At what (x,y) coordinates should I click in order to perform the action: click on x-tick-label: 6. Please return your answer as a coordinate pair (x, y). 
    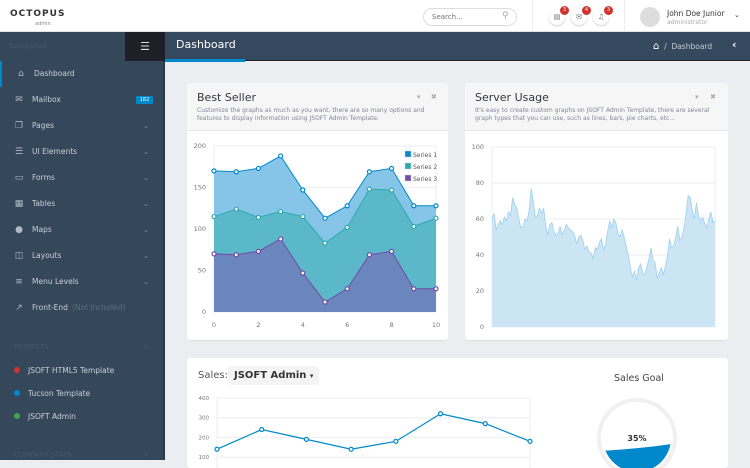
    Looking at the image, I should click on (347, 325).